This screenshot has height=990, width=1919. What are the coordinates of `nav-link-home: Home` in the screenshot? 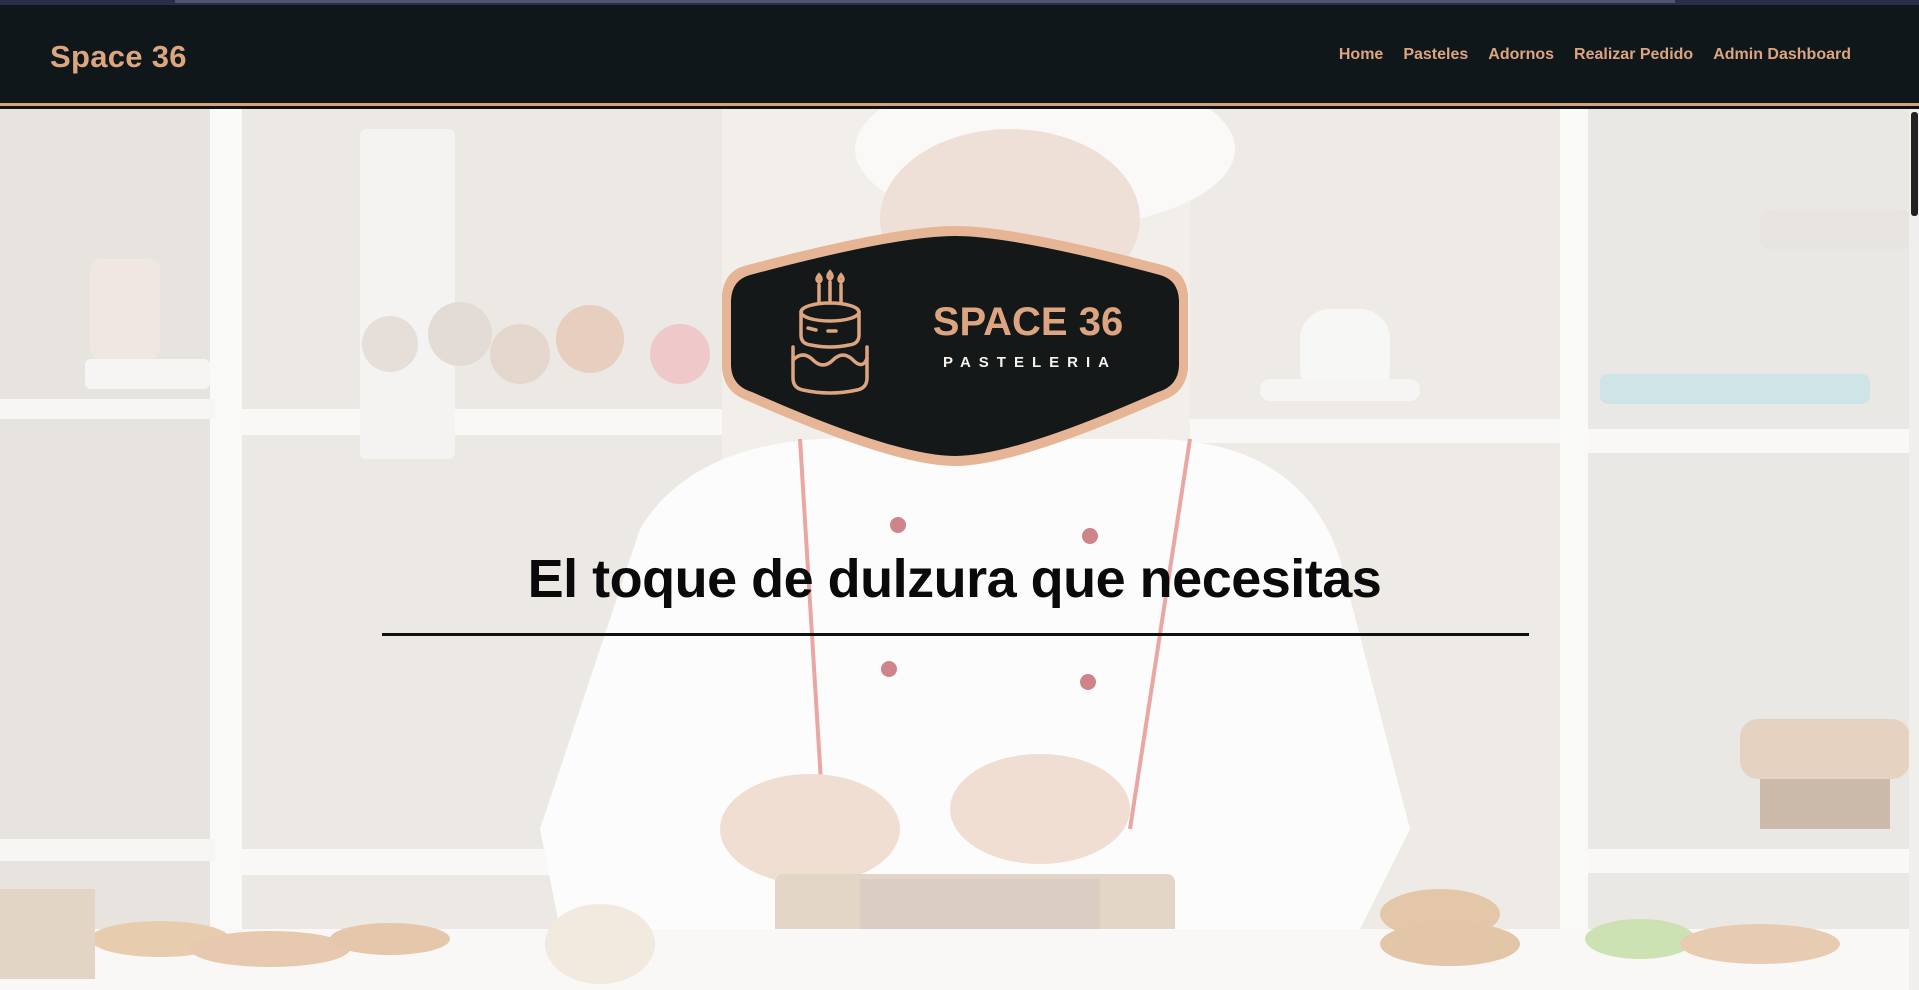 It's located at (1361, 55).